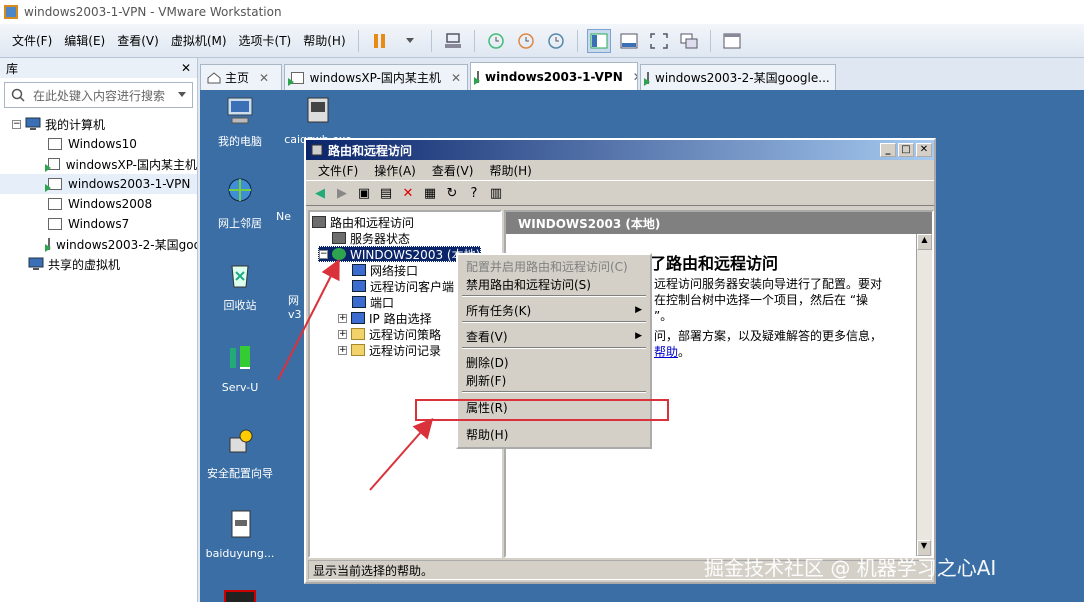  Describe the element at coordinates (453, 41) in the screenshot. I see `send-keys-icon` at that location.